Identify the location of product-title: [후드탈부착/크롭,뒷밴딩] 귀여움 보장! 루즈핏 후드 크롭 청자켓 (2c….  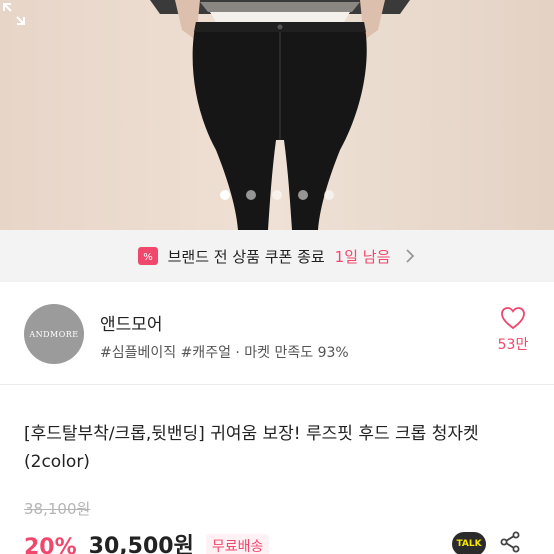
(251, 448).